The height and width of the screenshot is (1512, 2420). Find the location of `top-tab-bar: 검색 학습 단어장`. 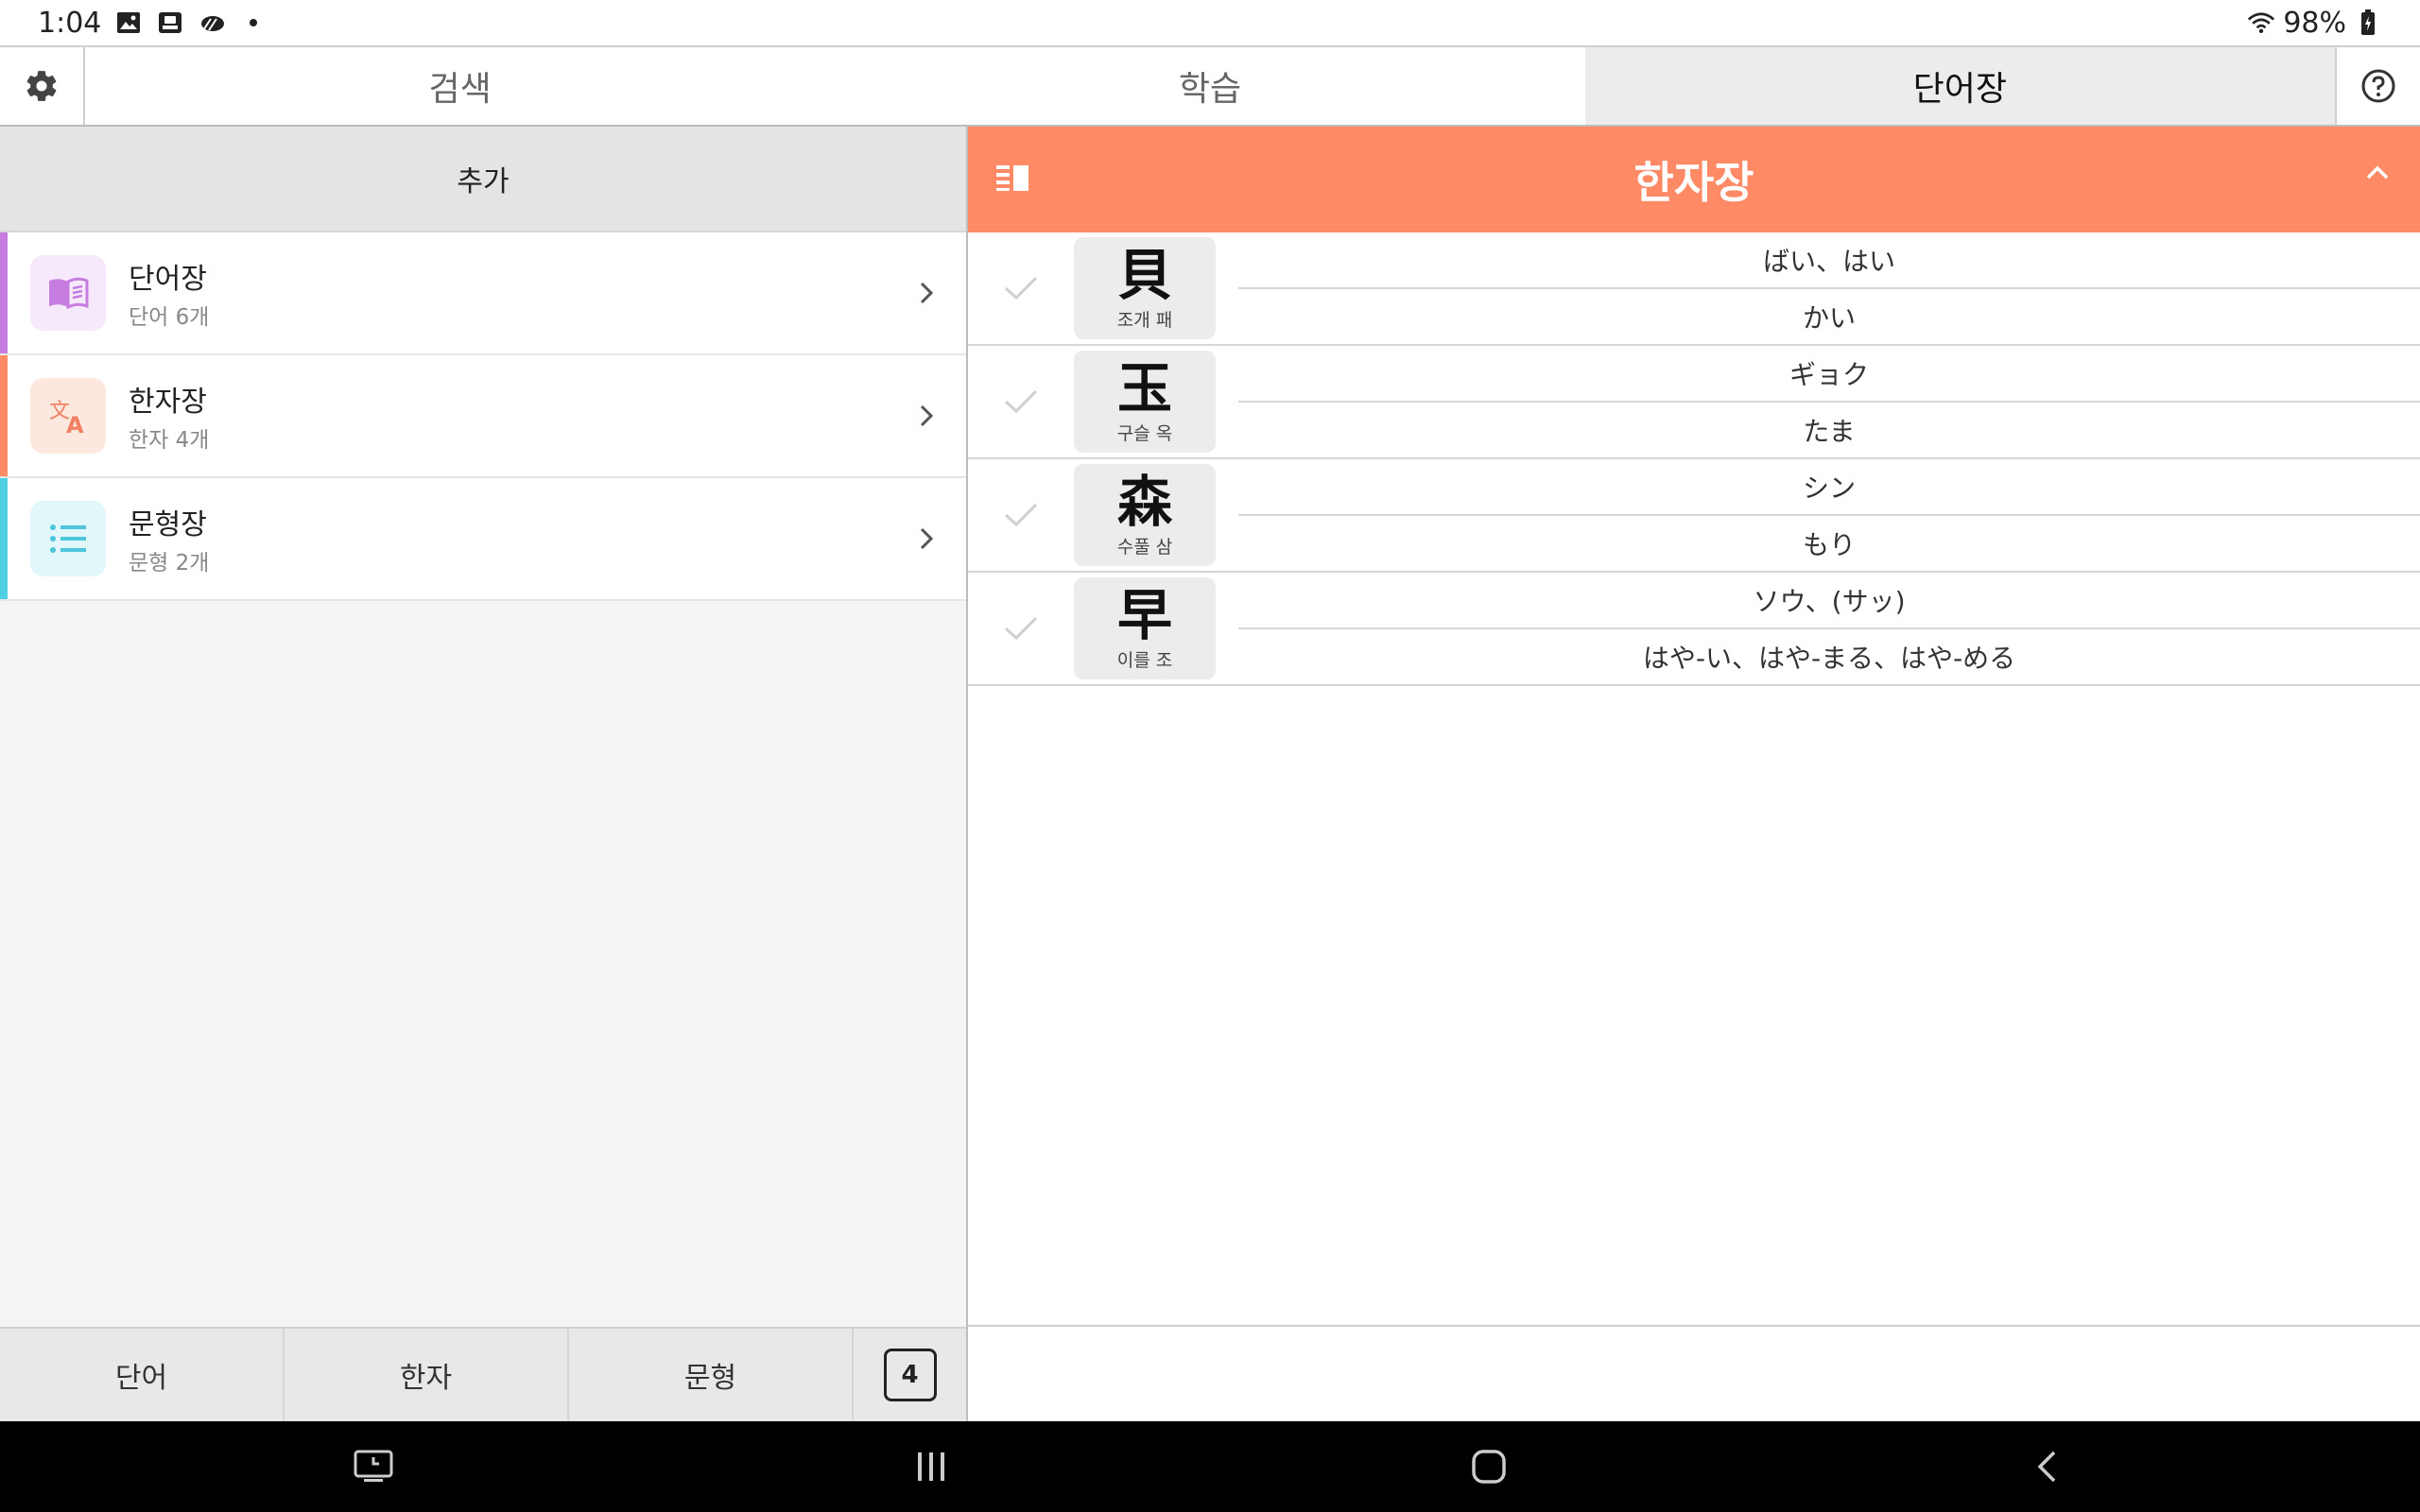

top-tab-bar: 검색 학습 단어장 is located at coordinates (1210, 86).